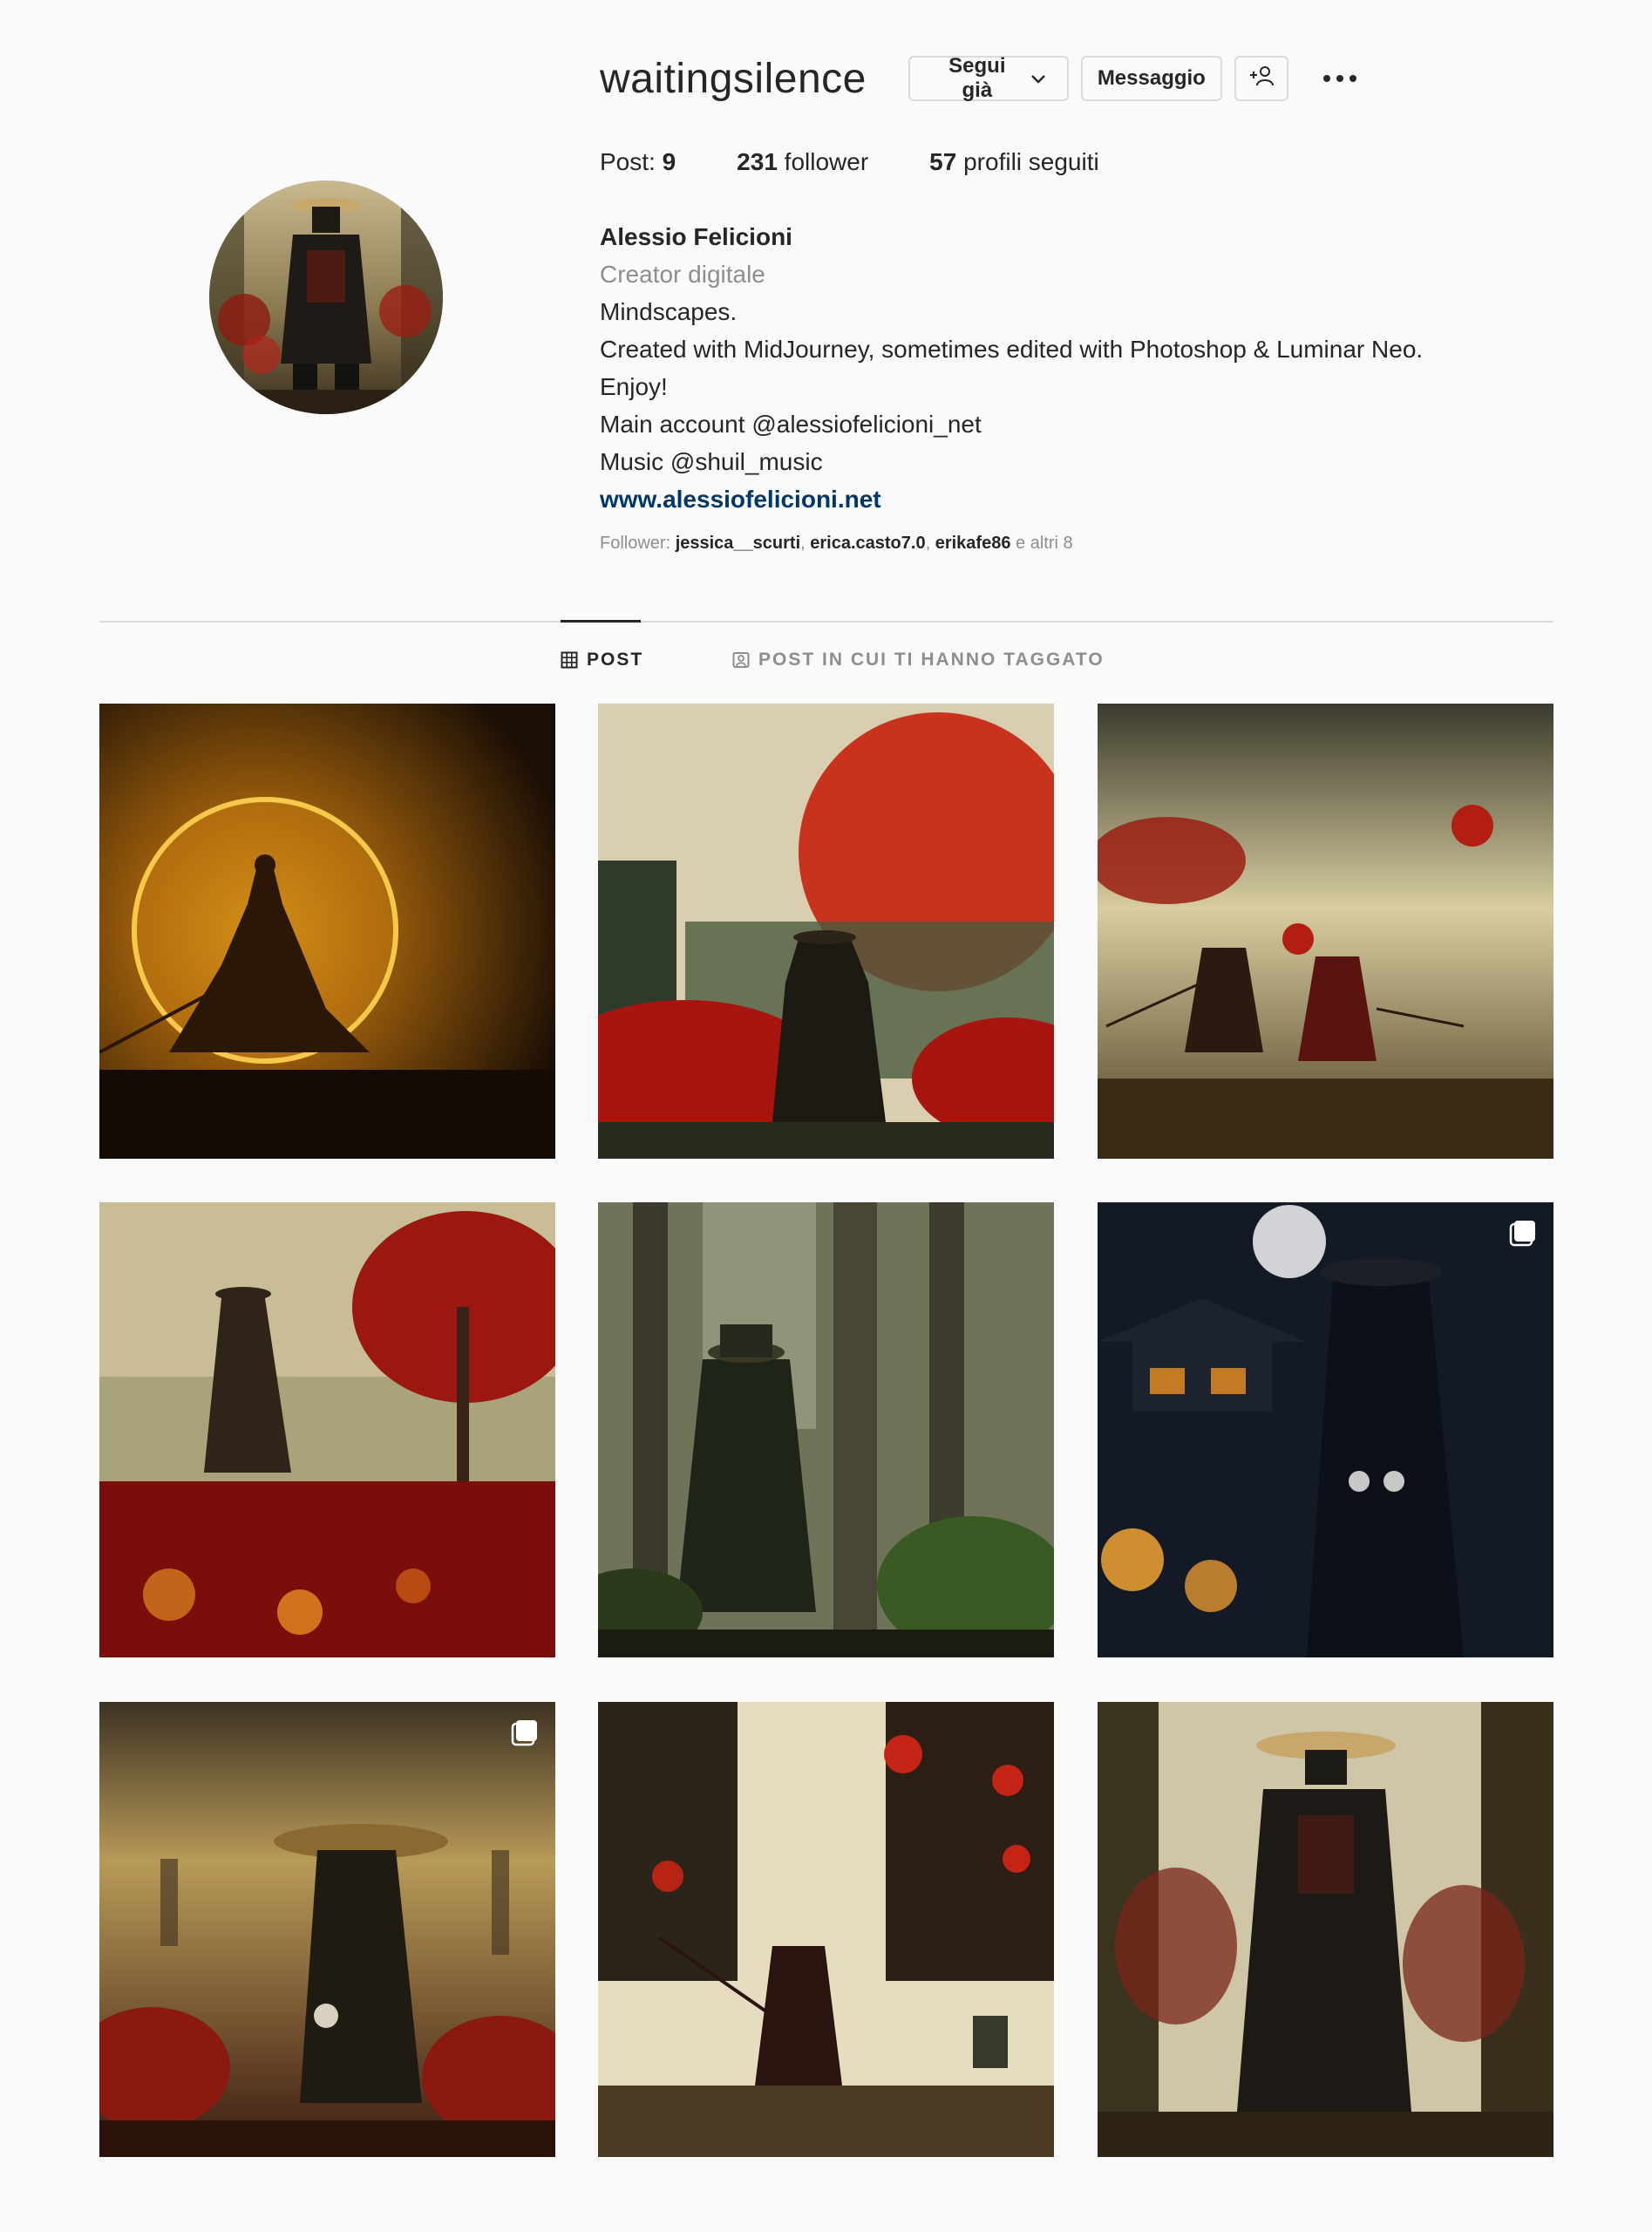  I want to click on active-tab-indicator, so click(601, 621).